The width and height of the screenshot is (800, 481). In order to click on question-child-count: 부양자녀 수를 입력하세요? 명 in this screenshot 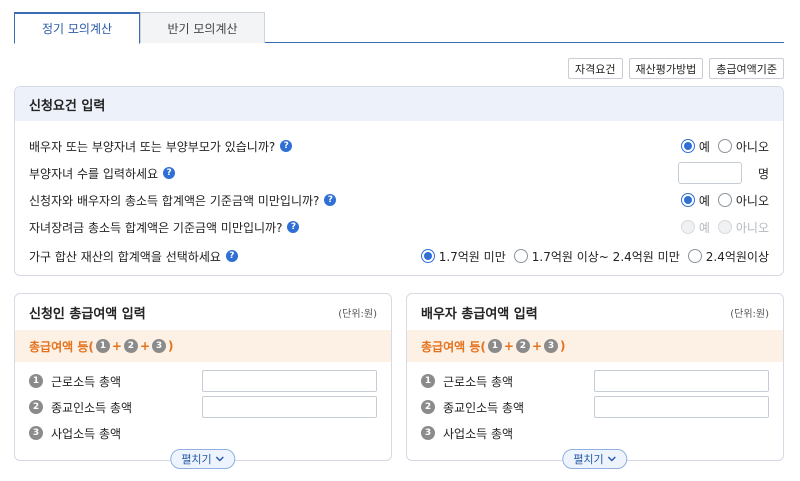, I will do `click(399, 173)`.